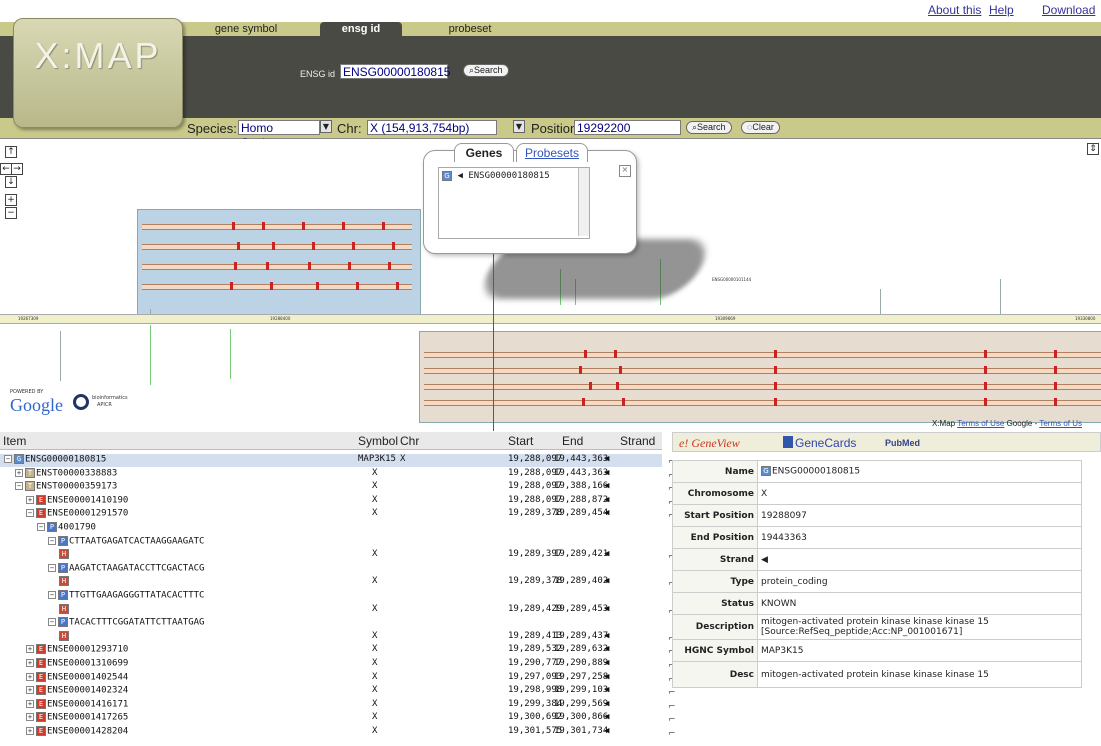 The height and width of the screenshot is (746, 1101). I want to click on pan-right-icon: →, so click(17, 169).